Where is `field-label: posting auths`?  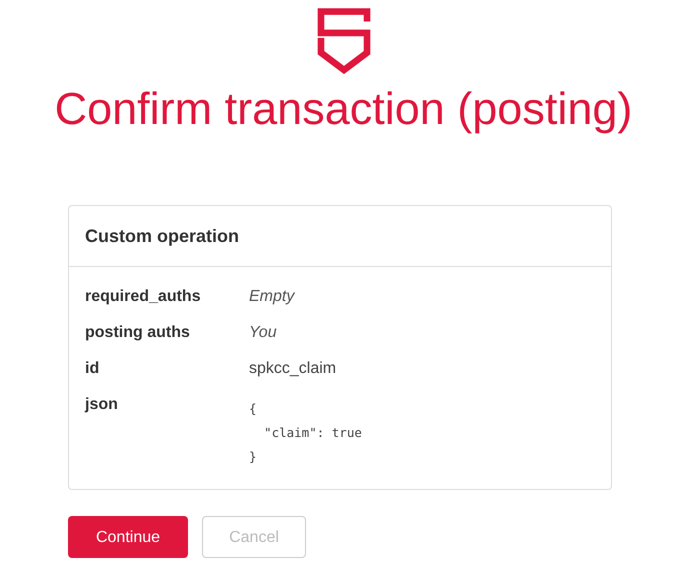 field-label: posting auths is located at coordinates (138, 333).